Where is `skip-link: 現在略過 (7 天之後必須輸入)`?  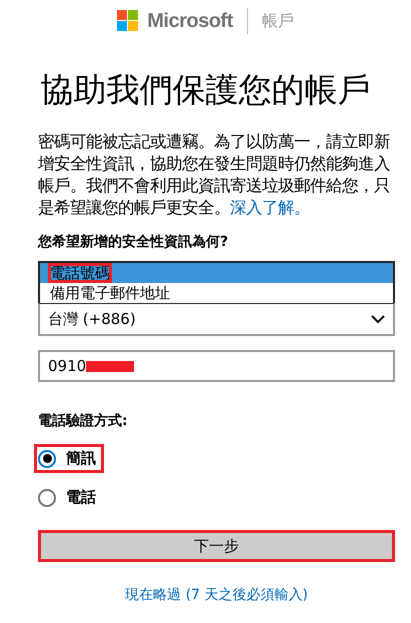
skip-link: 現在略過 (7 天之後必須輸入) is located at coordinates (216, 595).